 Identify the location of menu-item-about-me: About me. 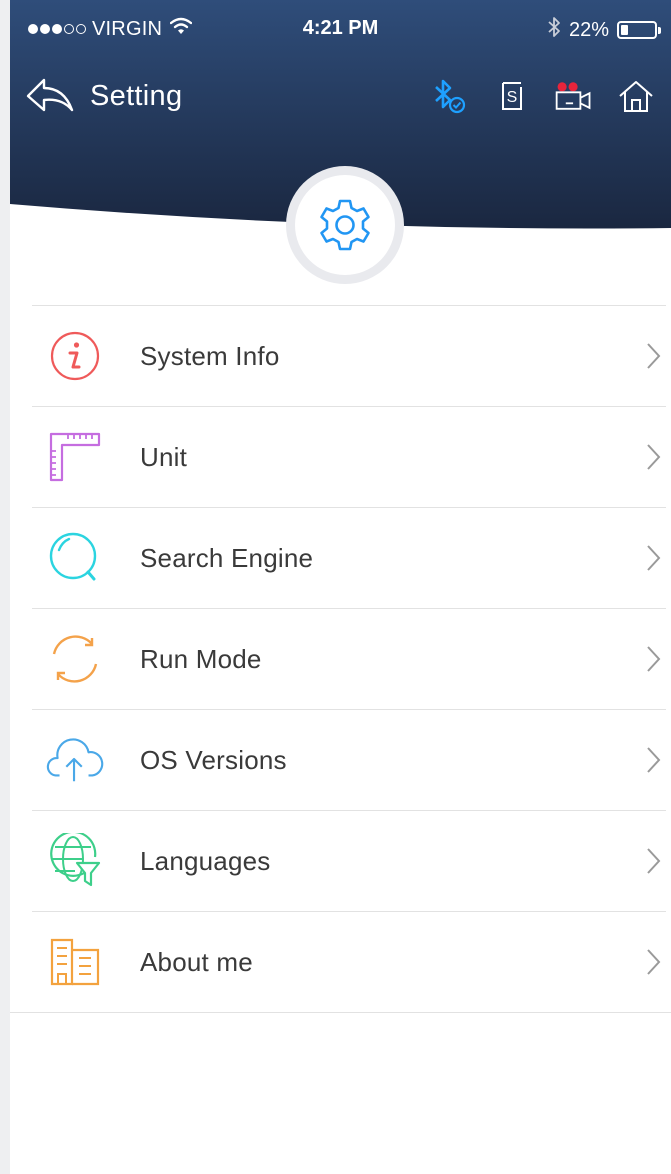
(349, 961).